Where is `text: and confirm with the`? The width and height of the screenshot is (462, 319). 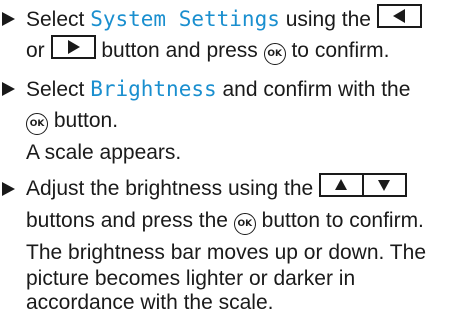
text: and confirm with the is located at coordinates (313, 89).